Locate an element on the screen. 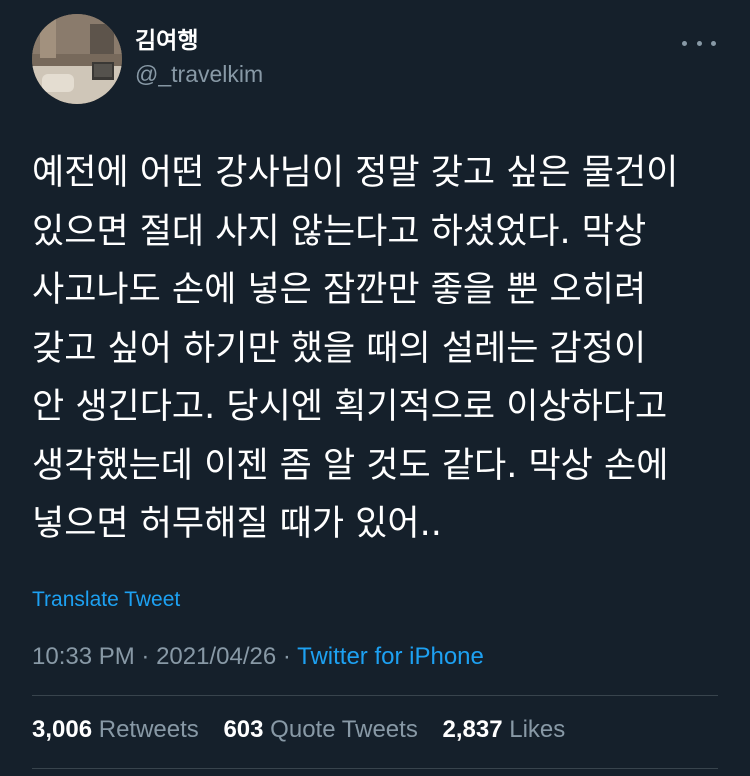 The image size is (750, 776). retweets-stat: 3,006 Retweets is located at coordinates (115, 730).